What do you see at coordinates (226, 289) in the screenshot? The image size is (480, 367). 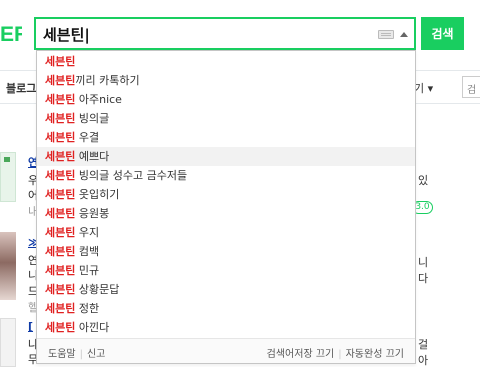 I see `suggestion-item: 세븐틴 상황문답` at bounding box center [226, 289].